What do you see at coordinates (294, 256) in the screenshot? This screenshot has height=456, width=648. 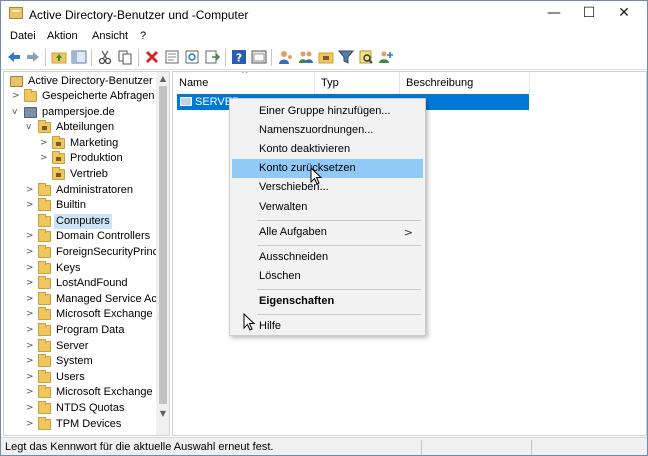 I see `context-menu-item-label: Ausschneiden` at bounding box center [294, 256].